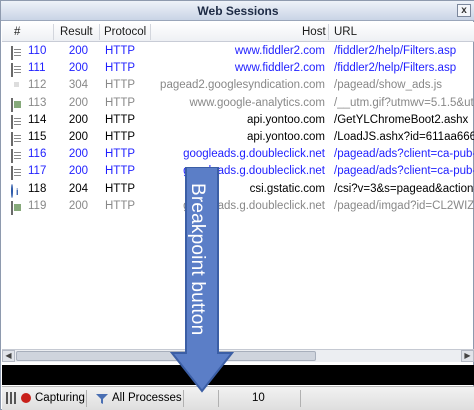 This screenshot has height=410, width=474. What do you see at coordinates (26, 398) in the screenshot?
I see `record-icon` at bounding box center [26, 398].